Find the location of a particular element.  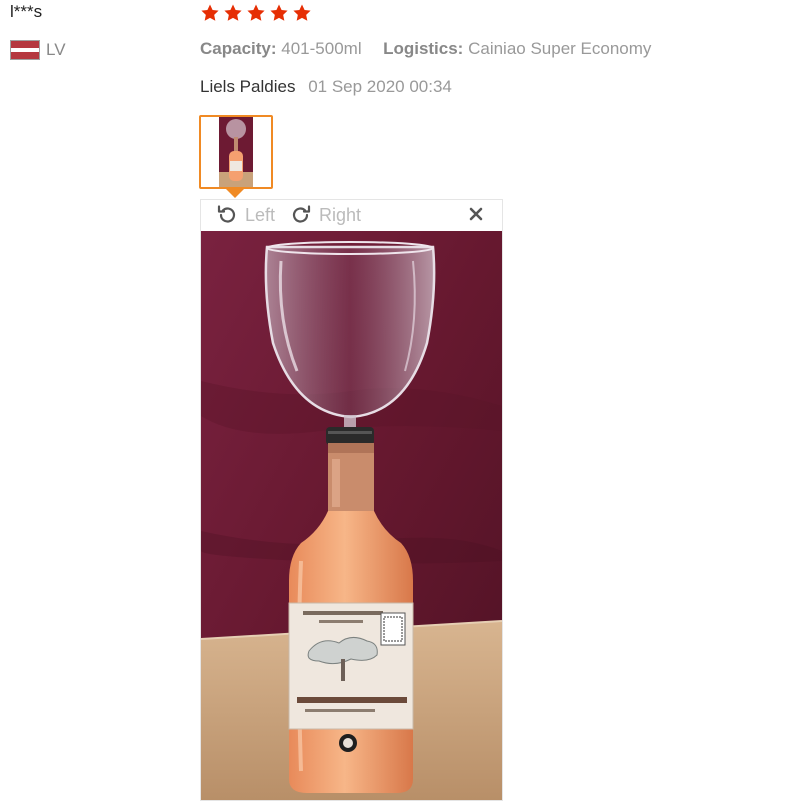

rotate-right-icon is located at coordinates (301, 214).